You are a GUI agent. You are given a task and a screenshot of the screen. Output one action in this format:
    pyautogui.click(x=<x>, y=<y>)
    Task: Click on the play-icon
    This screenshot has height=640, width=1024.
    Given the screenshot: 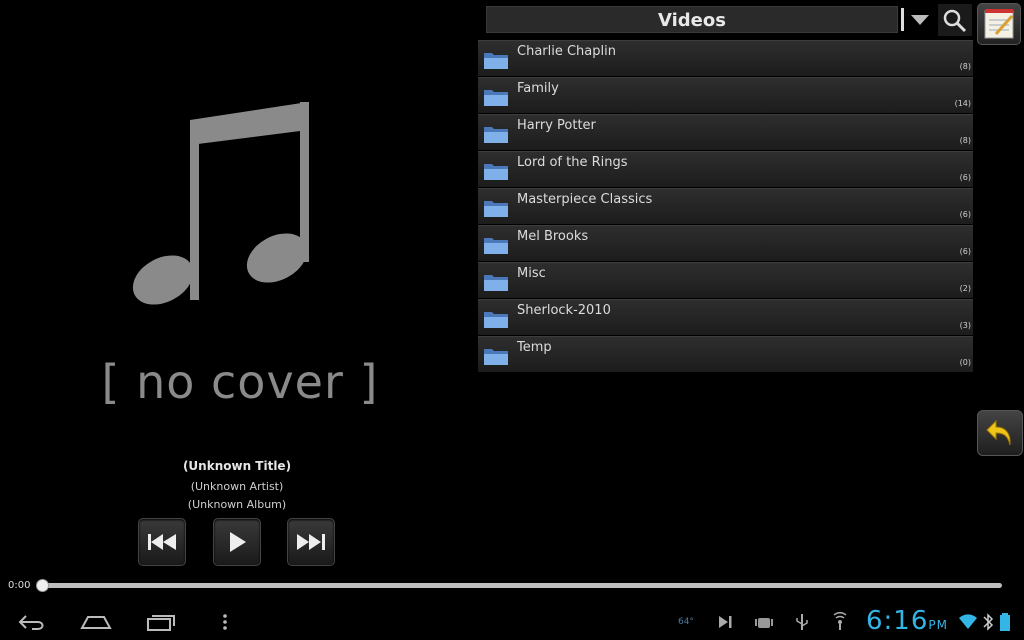 What is the action you would take?
    pyautogui.click(x=238, y=542)
    